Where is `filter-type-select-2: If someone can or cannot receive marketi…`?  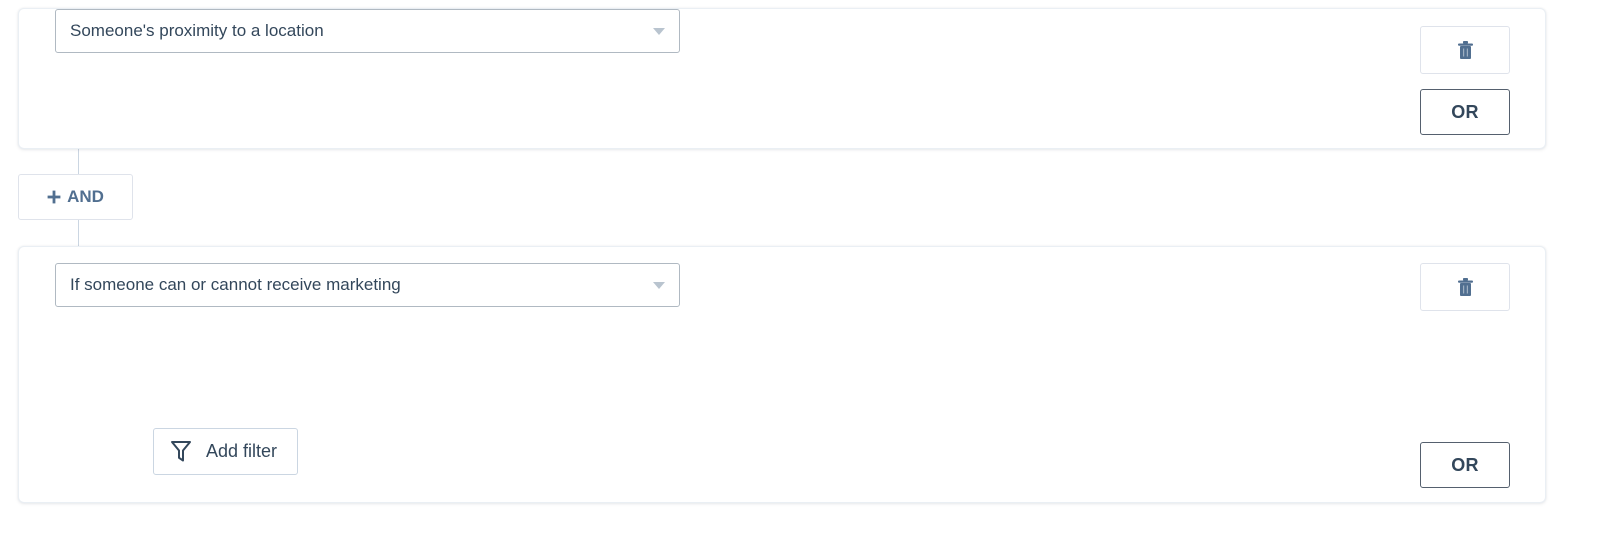 filter-type-select-2: If someone can or cannot receive marketi… is located at coordinates (367, 285).